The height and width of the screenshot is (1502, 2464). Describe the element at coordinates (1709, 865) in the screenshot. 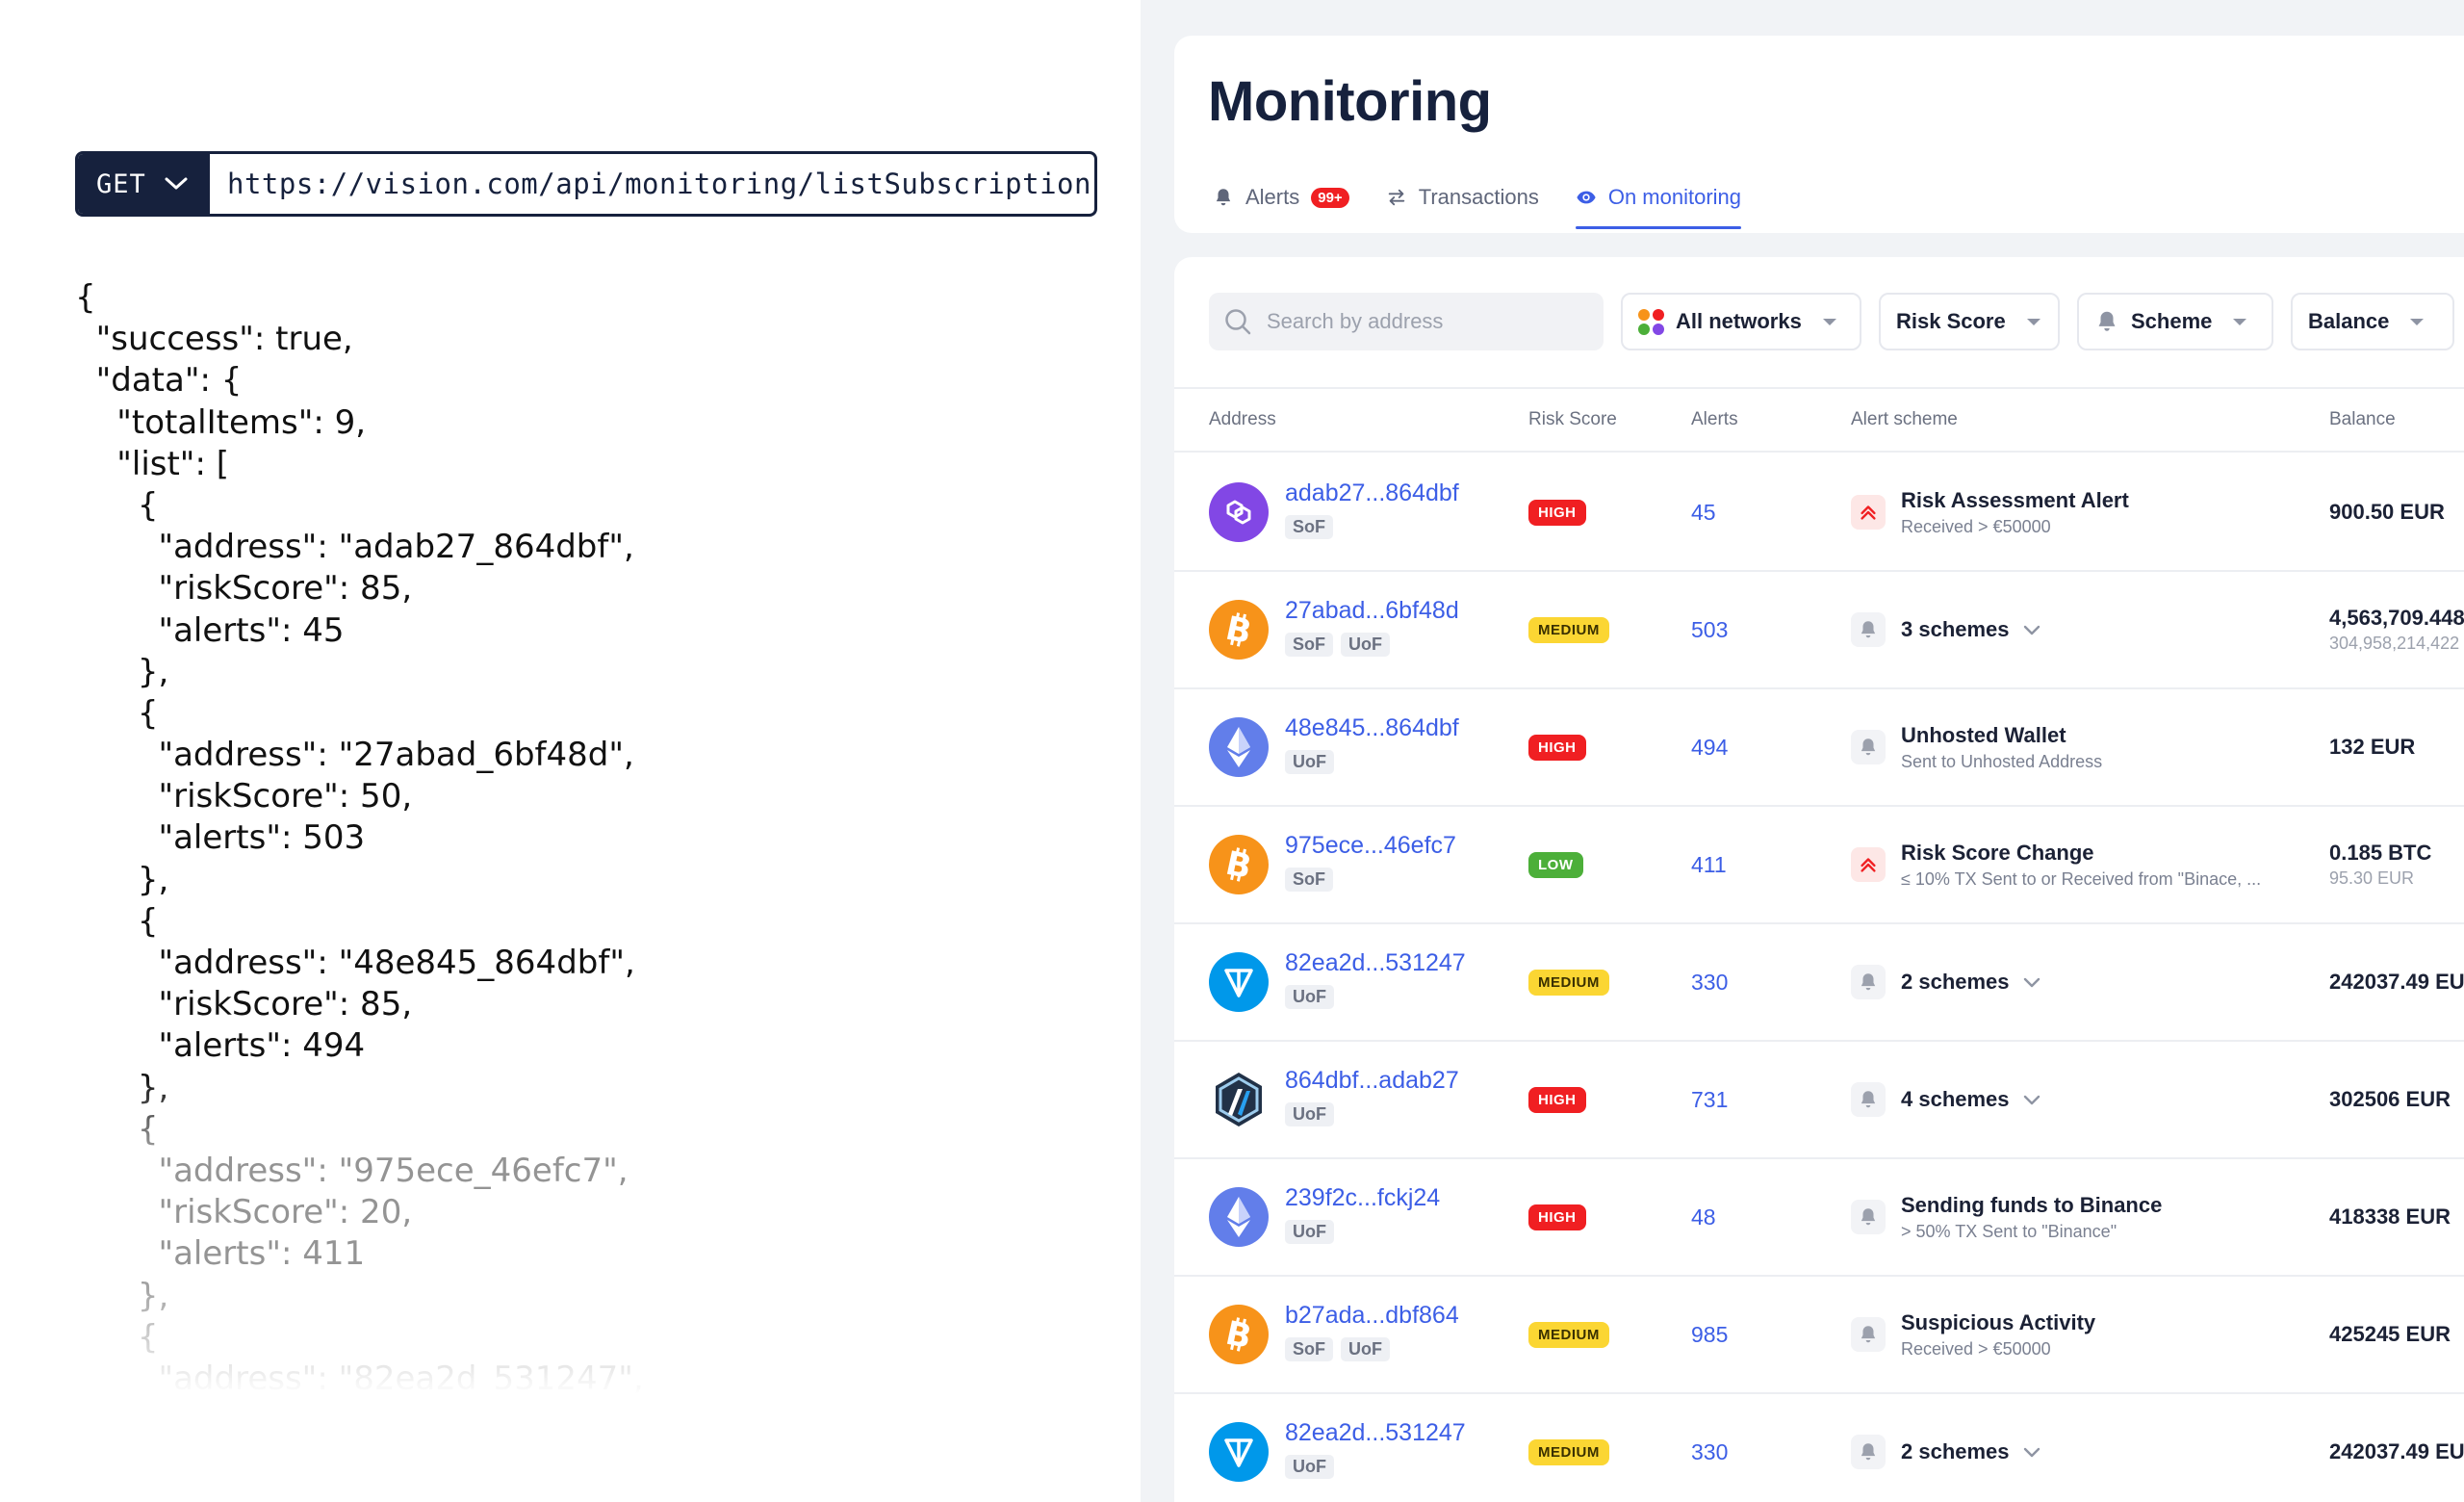

I see `alerts-count-link: 411` at that location.